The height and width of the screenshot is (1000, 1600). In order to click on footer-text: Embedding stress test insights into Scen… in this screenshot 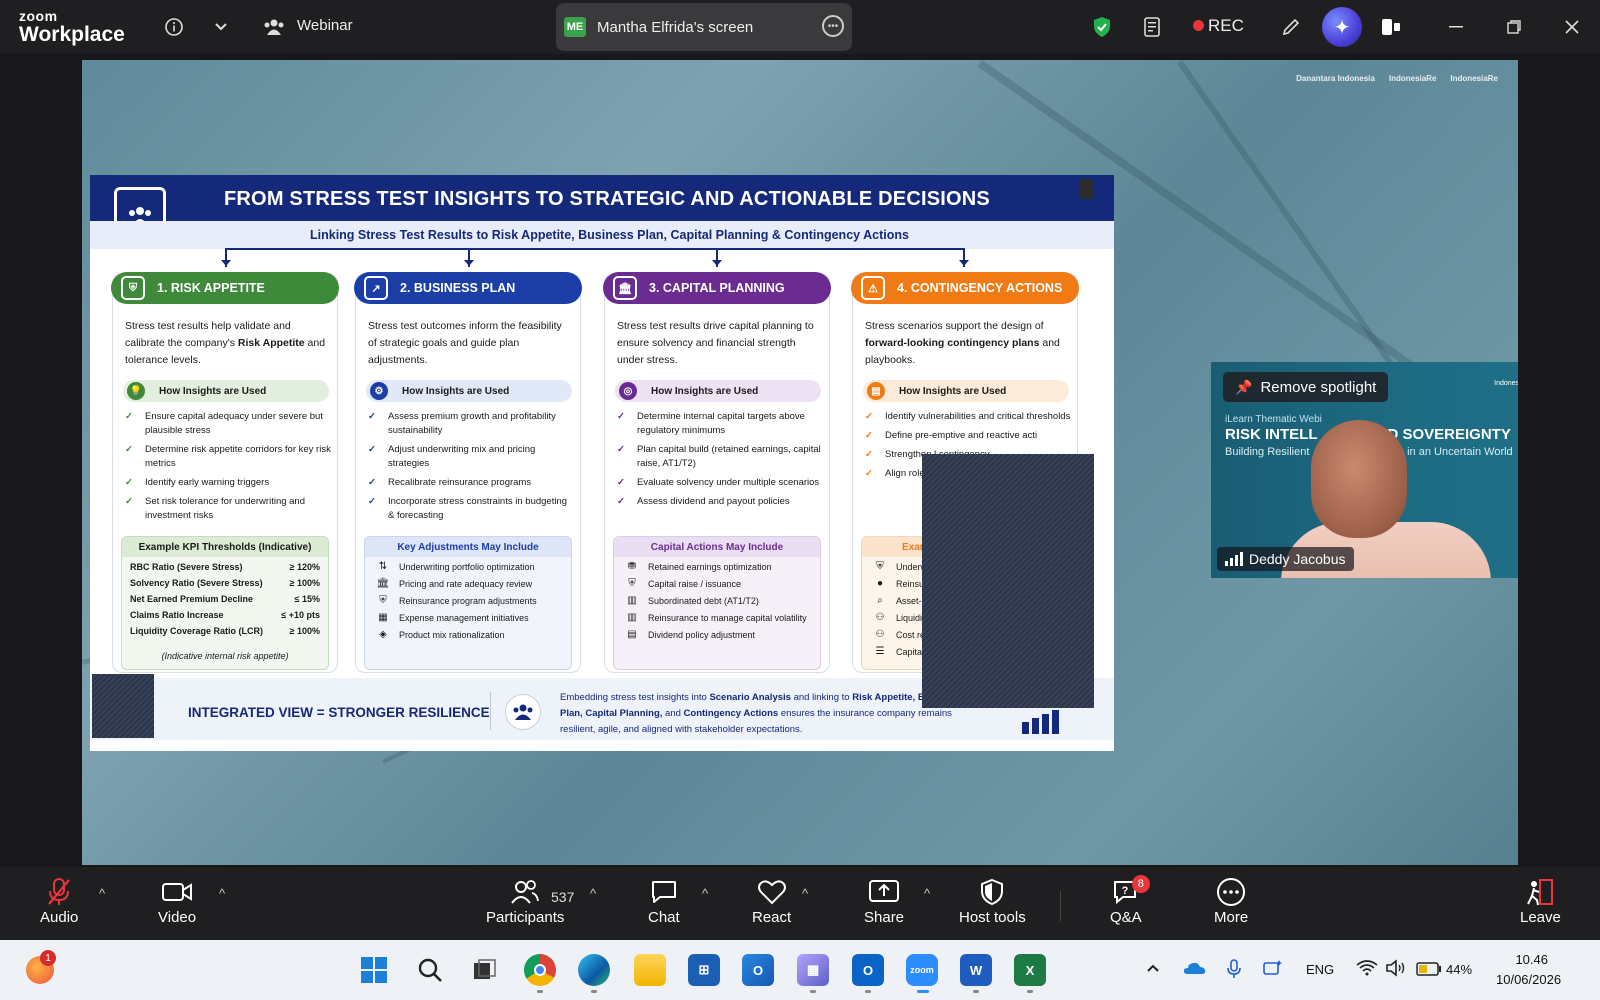, I will do `click(760, 713)`.